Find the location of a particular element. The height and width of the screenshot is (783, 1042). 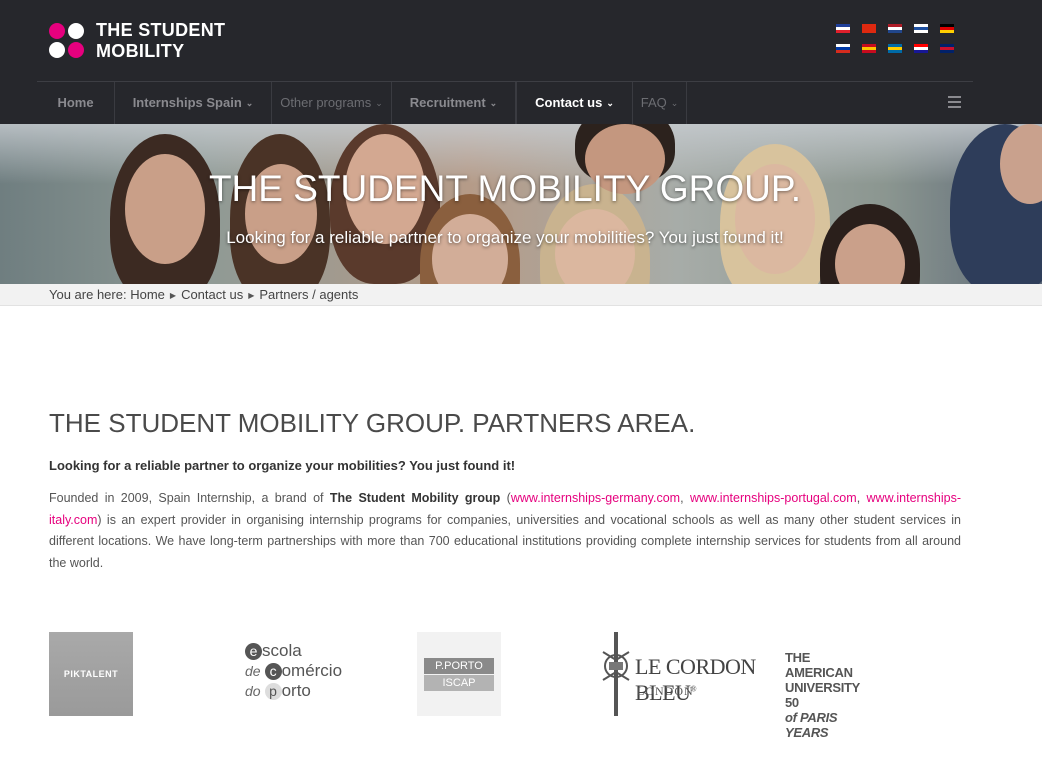

nav-item-contact-us: Contact us ⌄ is located at coordinates (574, 103).